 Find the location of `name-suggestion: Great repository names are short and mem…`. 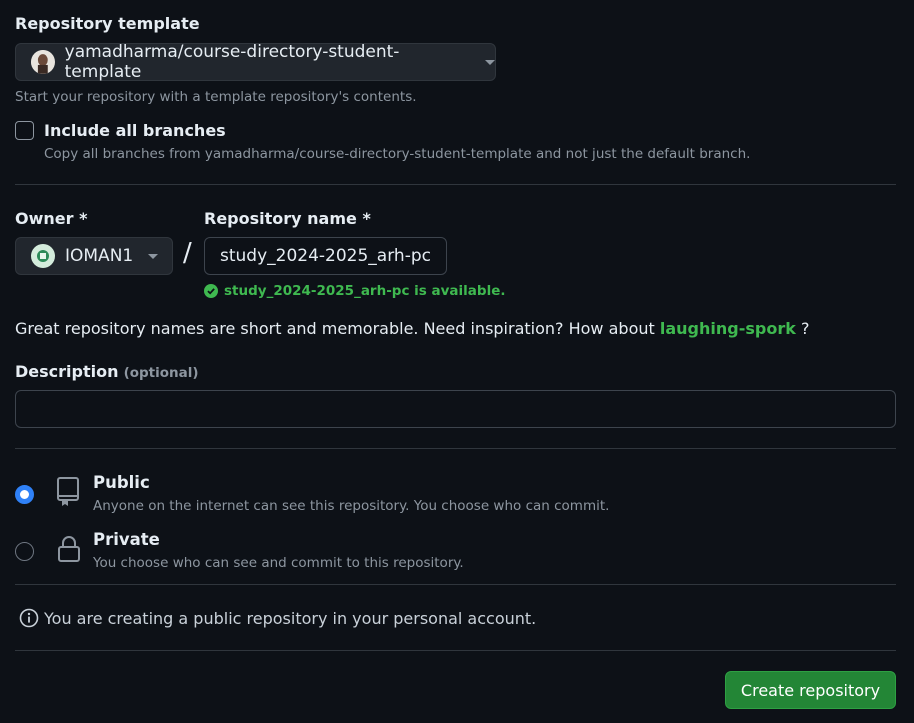

name-suggestion: Great repository names are short and mem… is located at coordinates (412, 328).